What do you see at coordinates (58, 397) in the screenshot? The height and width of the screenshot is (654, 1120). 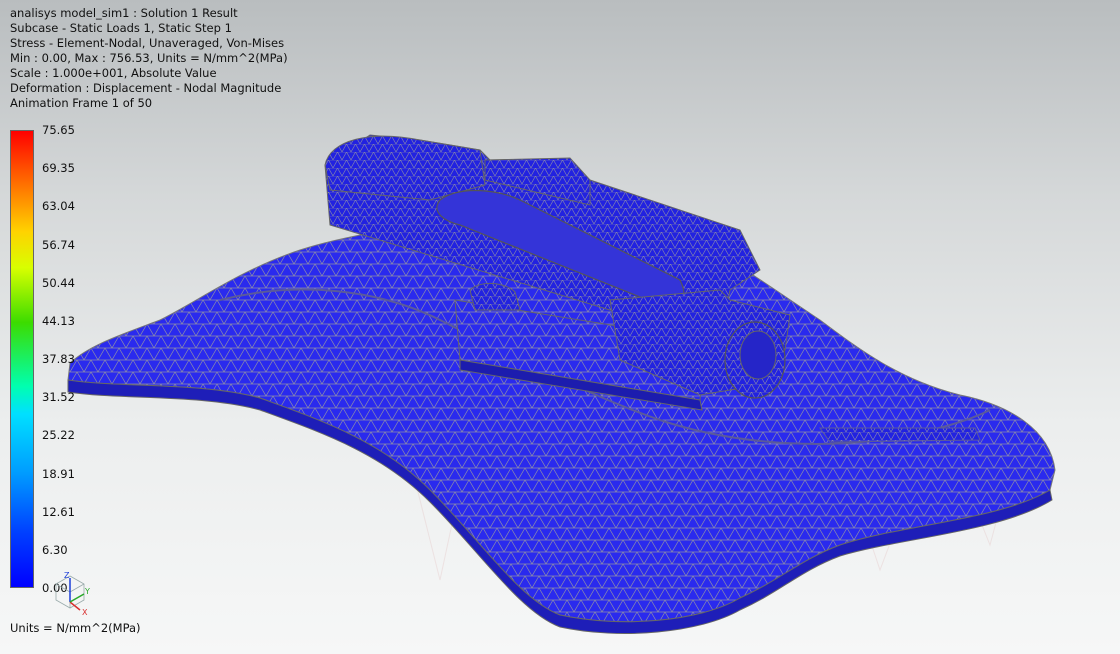 I see `legend-tick: 31.52` at bounding box center [58, 397].